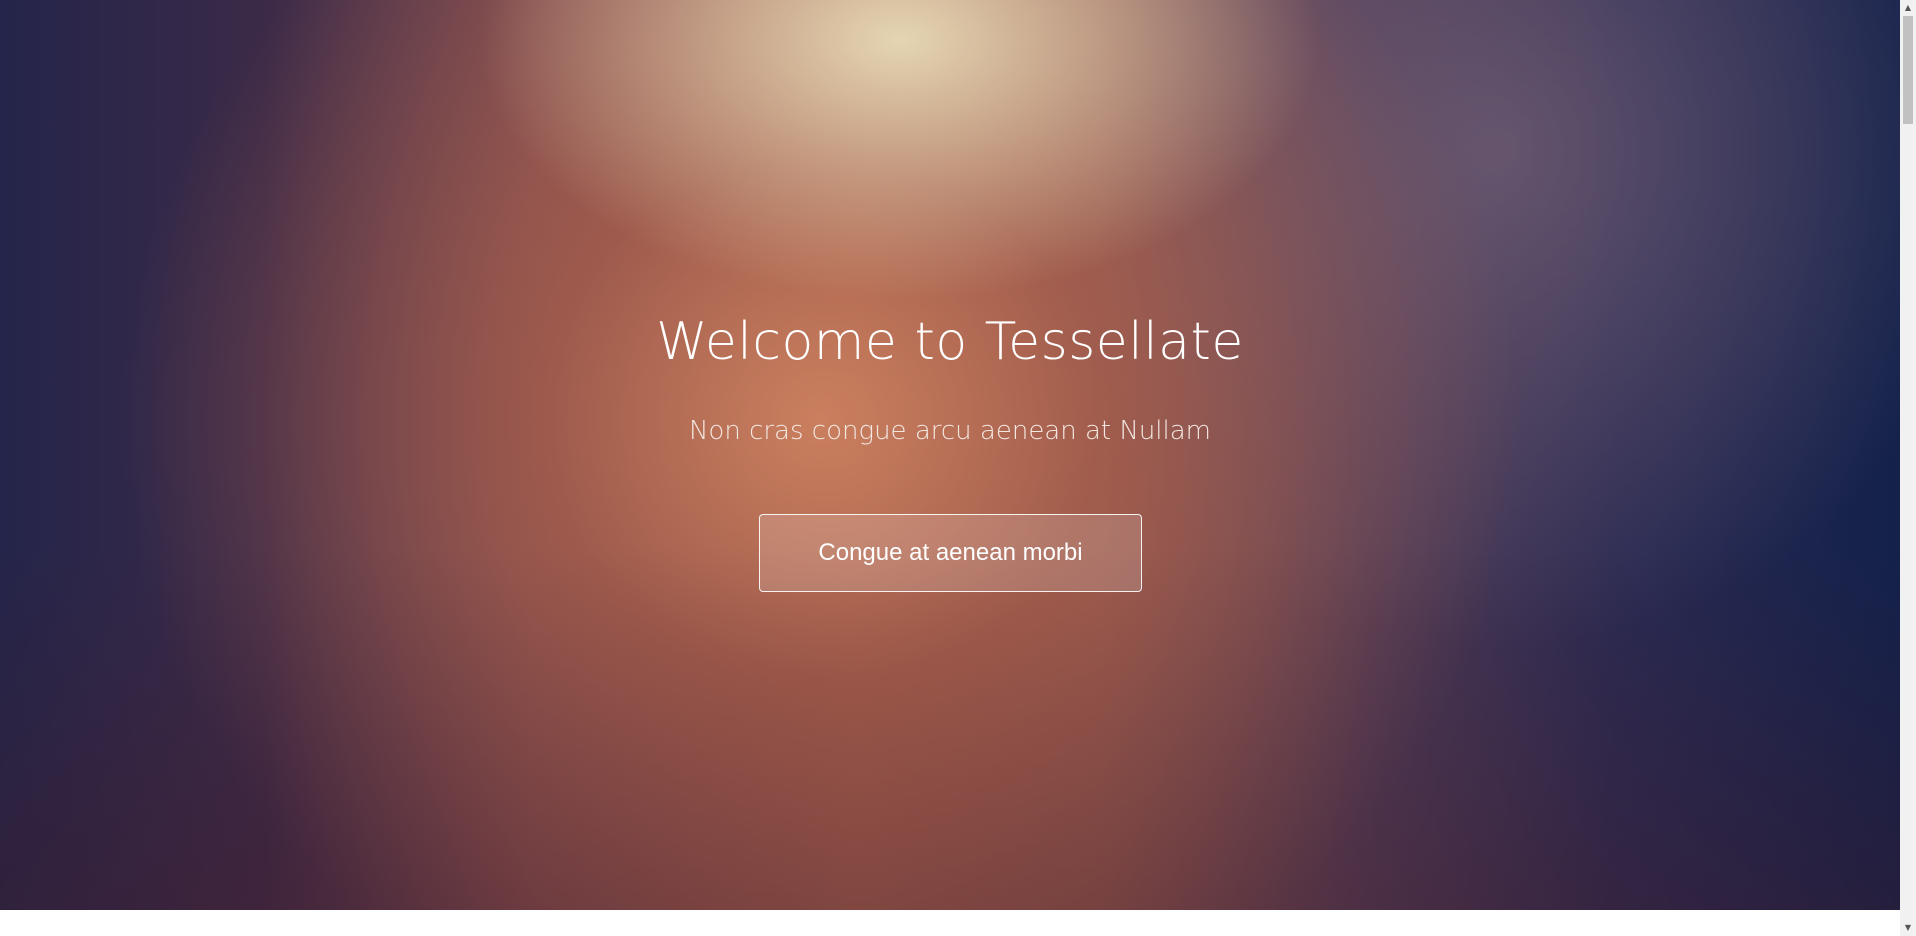 The height and width of the screenshot is (936, 1916). What do you see at coordinates (1908, 8) in the screenshot?
I see `scroll-up-icon: ▲` at bounding box center [1908, 8].